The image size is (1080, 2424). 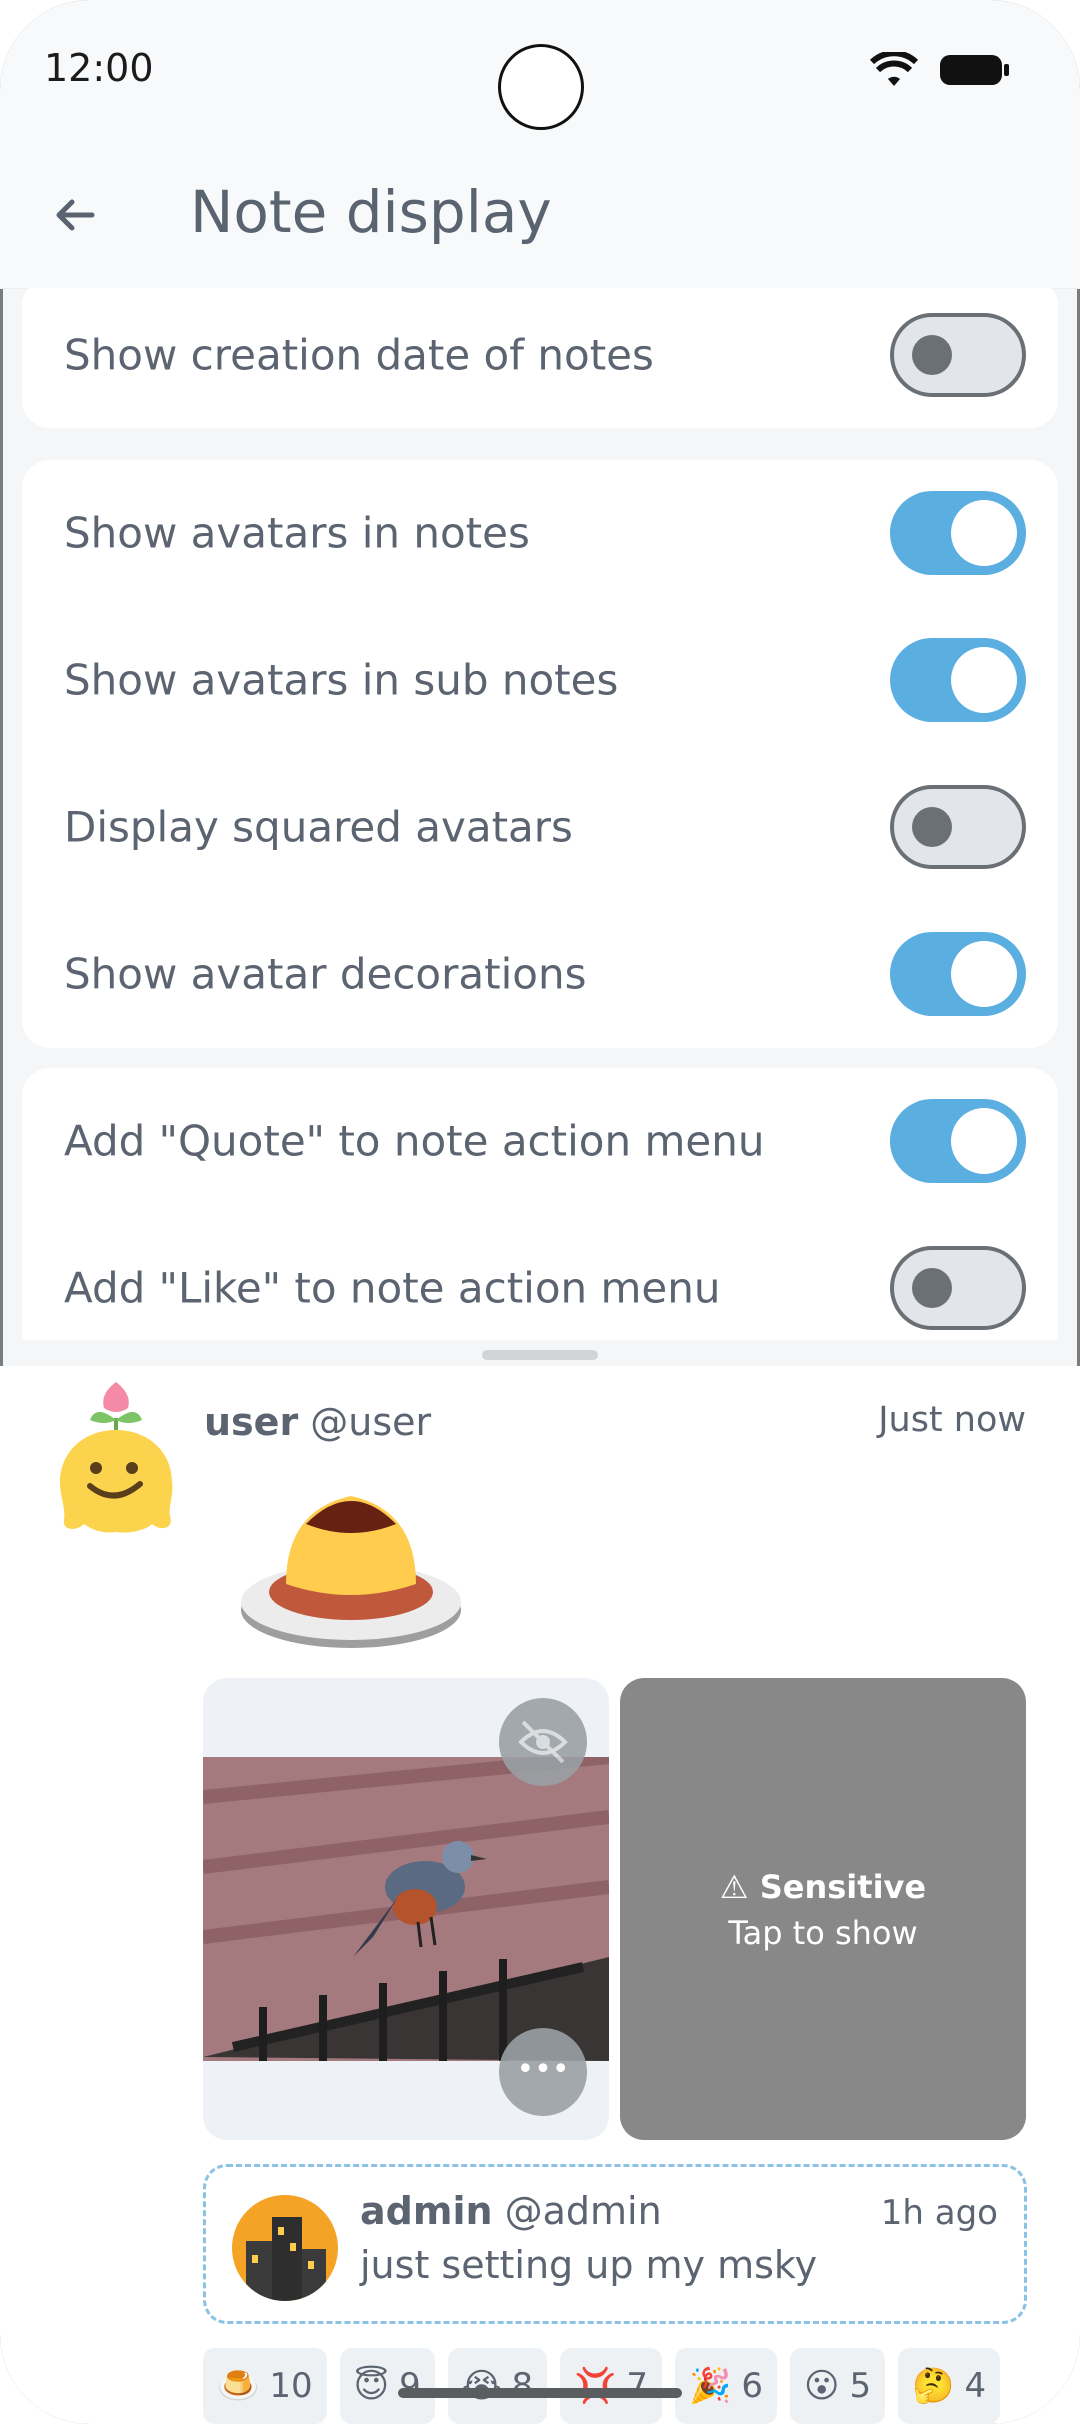 I want to click on setting-row-avatars-subnotes: Show avatars in sub notes, so click(x=540, y=680).